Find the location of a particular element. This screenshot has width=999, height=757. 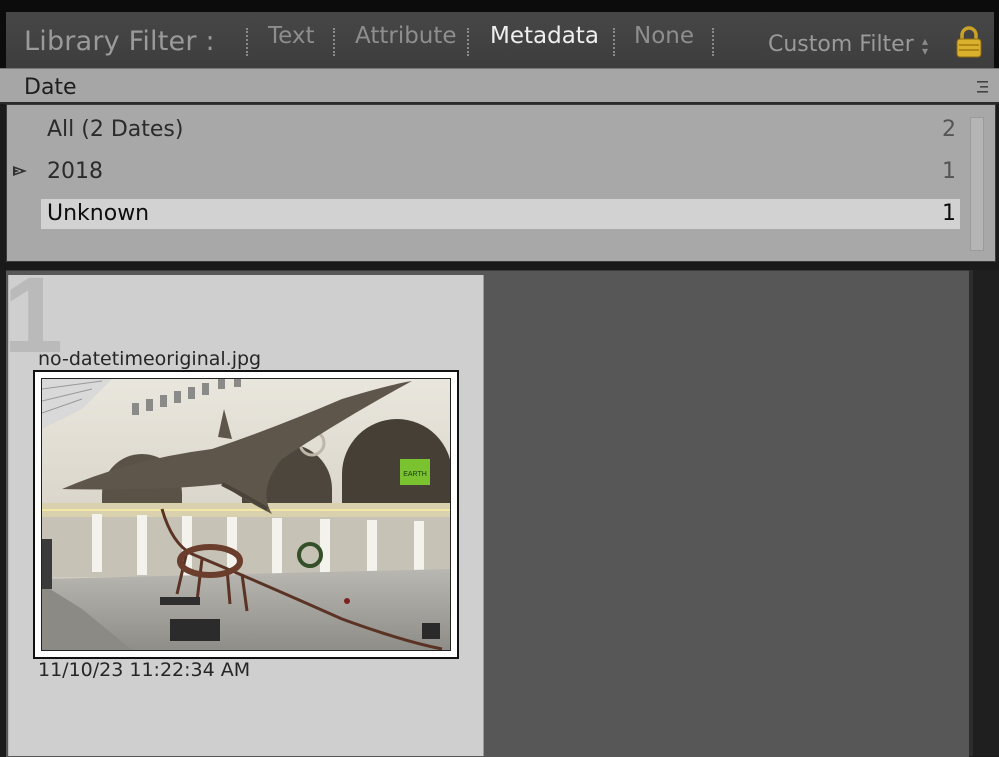

column-menu-icon is located at coordinates (983, 87).